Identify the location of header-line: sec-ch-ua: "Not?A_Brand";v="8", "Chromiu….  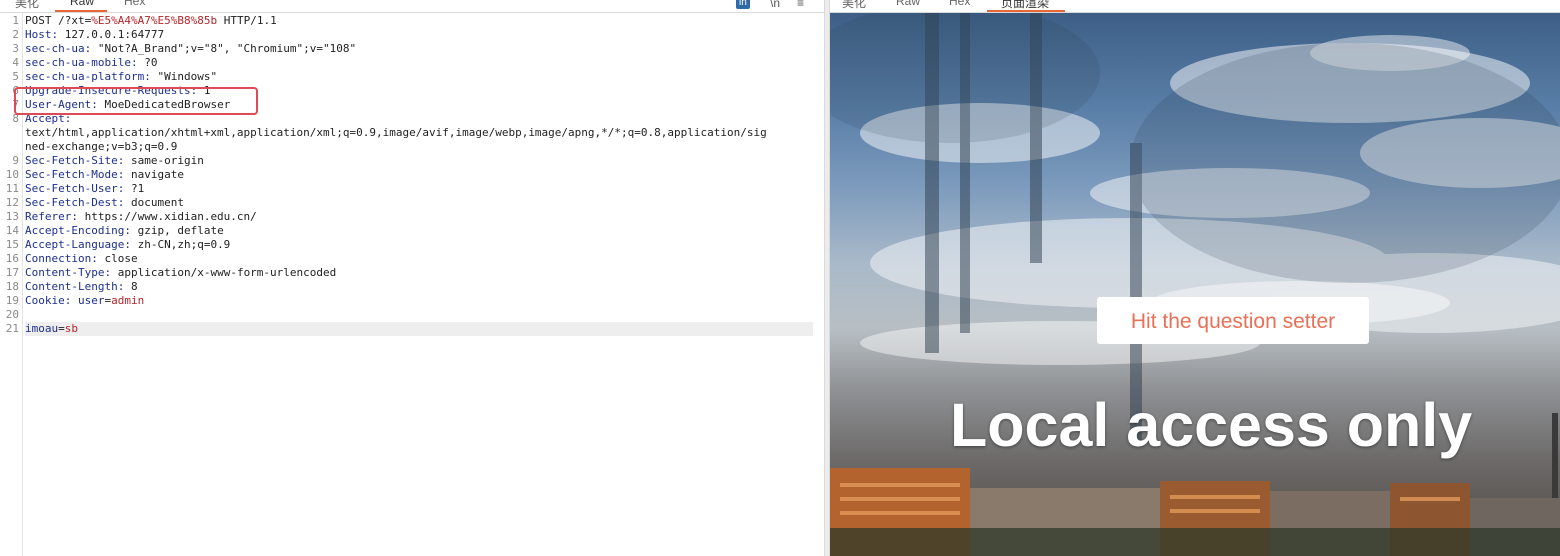
(419, 49).